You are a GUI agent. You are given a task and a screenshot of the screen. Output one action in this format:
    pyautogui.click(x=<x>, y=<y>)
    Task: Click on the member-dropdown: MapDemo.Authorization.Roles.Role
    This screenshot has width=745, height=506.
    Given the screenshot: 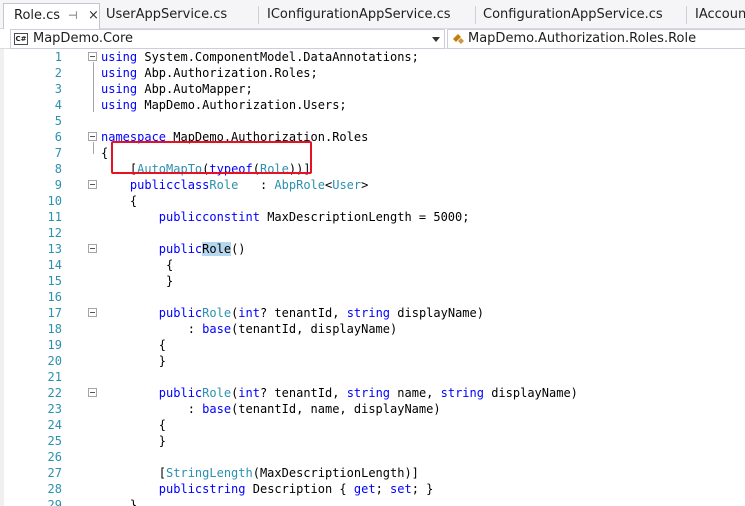 What is the action you would take?
    pyautogui.click(x=596, y=39)
    